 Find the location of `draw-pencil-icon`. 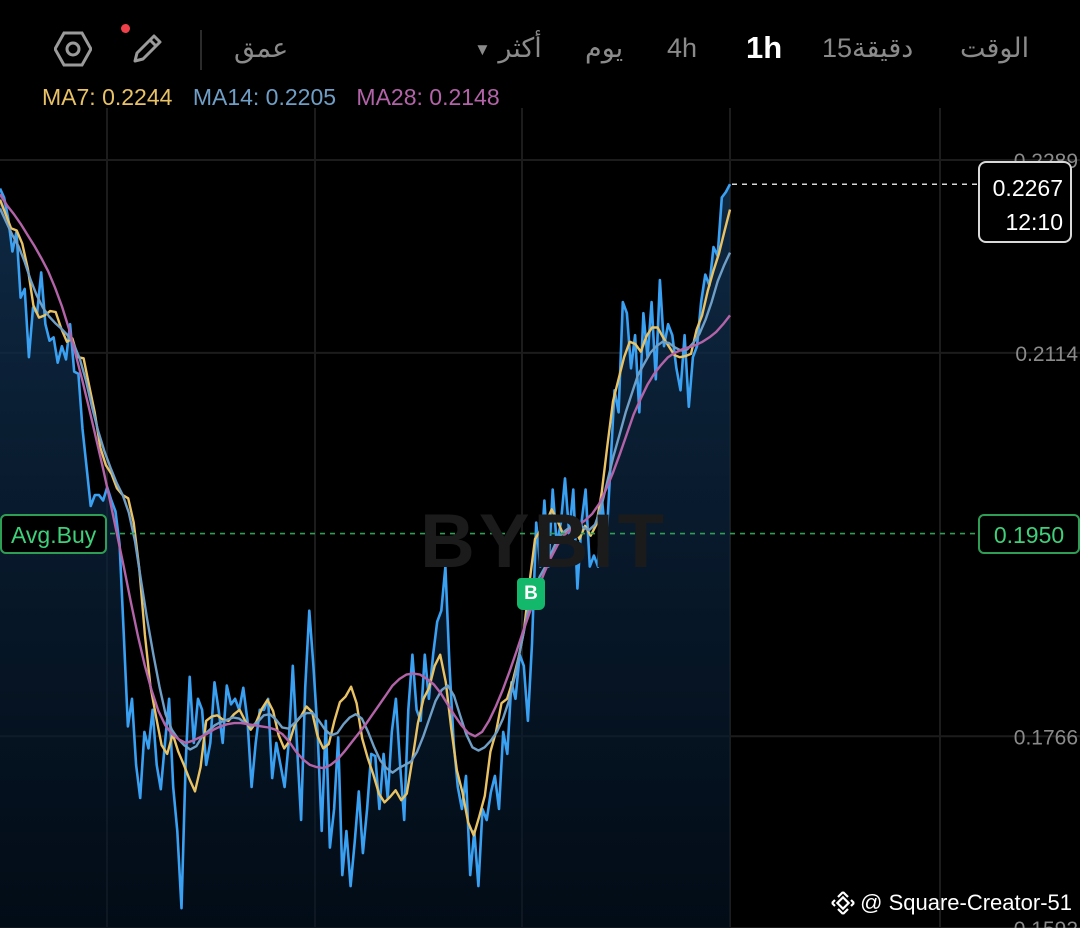

draw-pencil-icon is located at coordinates (147, 49).